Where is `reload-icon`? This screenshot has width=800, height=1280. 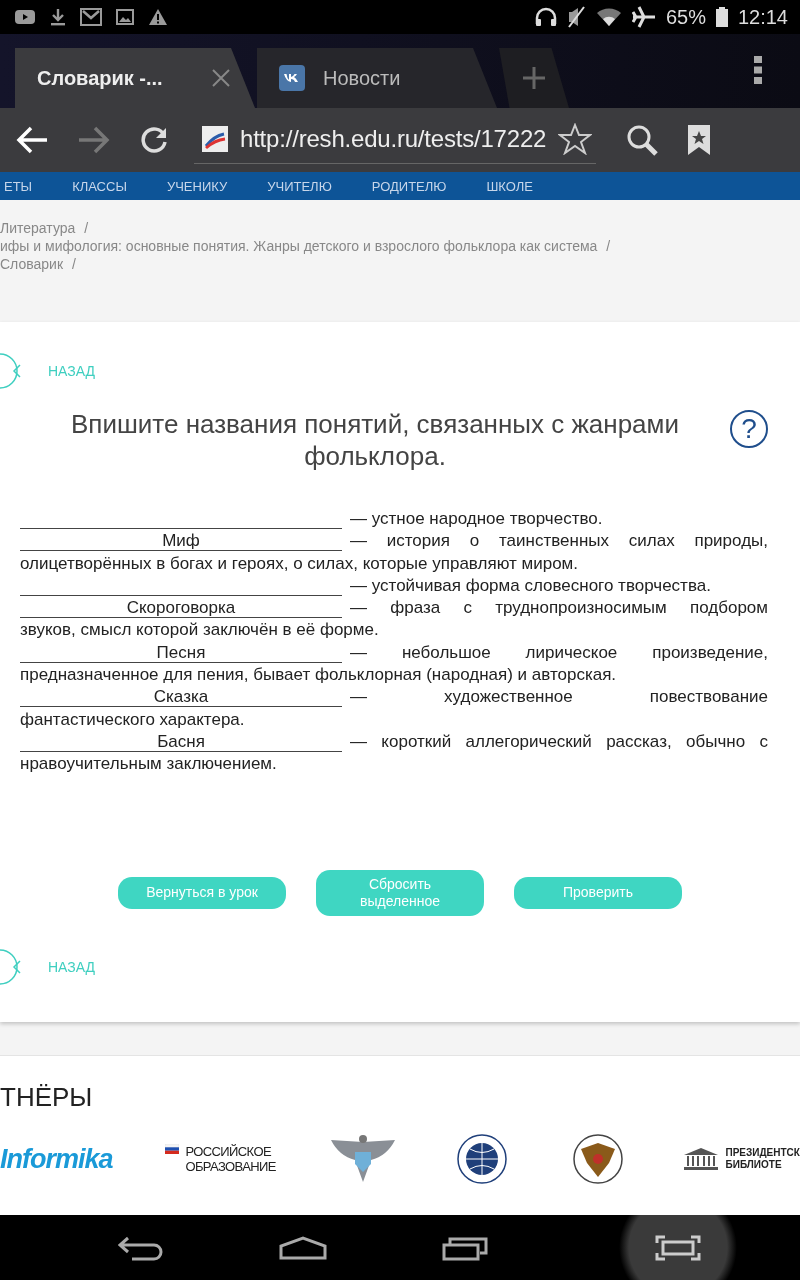
reload-icon is located at coordinates (154, 140).